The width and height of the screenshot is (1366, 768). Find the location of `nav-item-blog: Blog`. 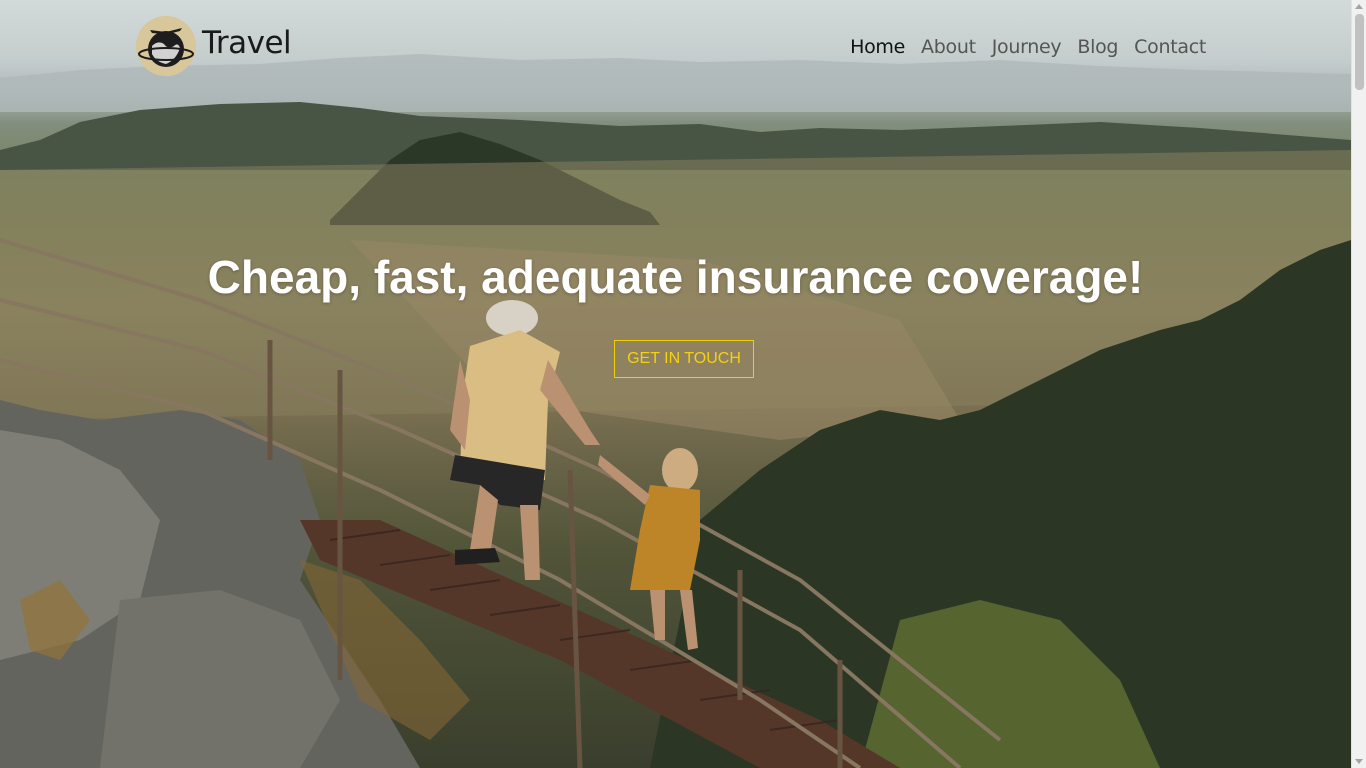

nav-item-blog: Blog is located at coordinates (1097, 47).